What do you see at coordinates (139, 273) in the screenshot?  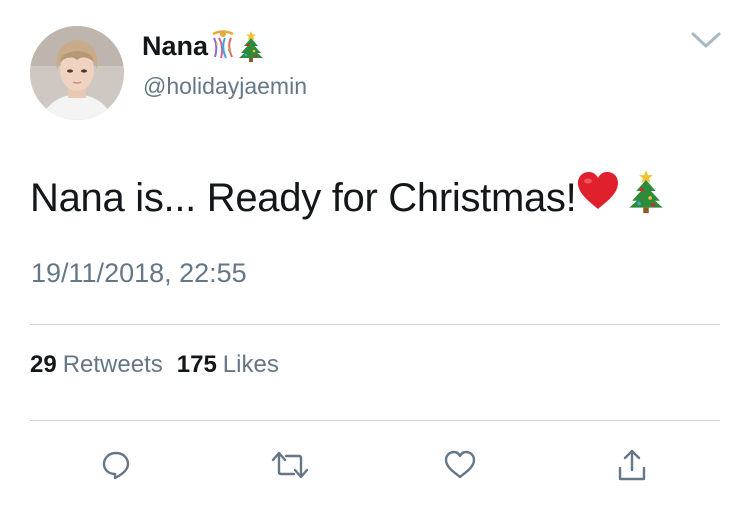 I see `tweet-timestamp: 19/11/2018, 22:55` at bounding box center [139, 273].